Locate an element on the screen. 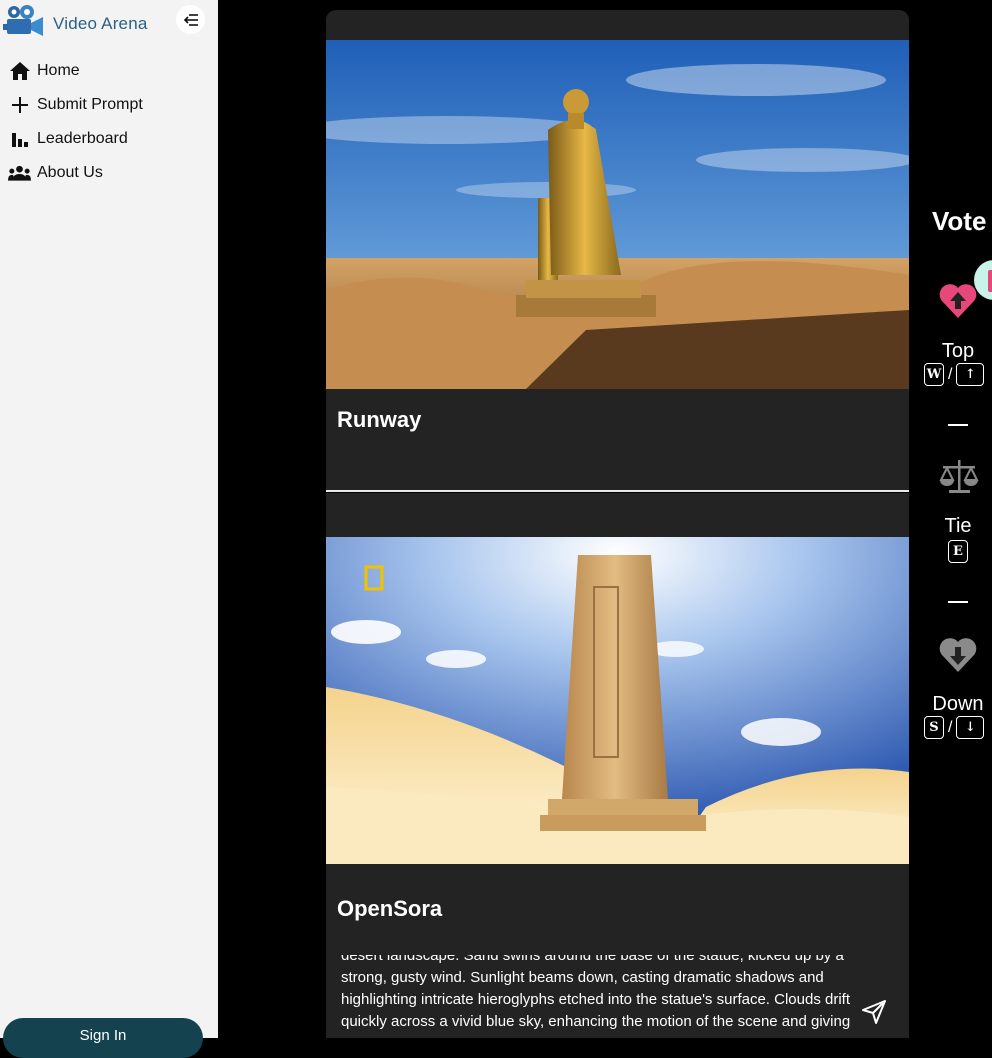 Image resolution: width=992 pixels, height=1058 pixels. vote-down-button: Down S / ↓ is located at coordinates (955, 689).